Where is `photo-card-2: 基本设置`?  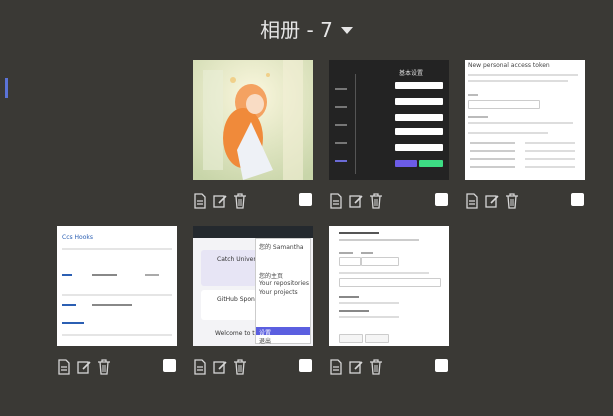 photo-card-2: 基本设置 is located at coordinates (389, 140).